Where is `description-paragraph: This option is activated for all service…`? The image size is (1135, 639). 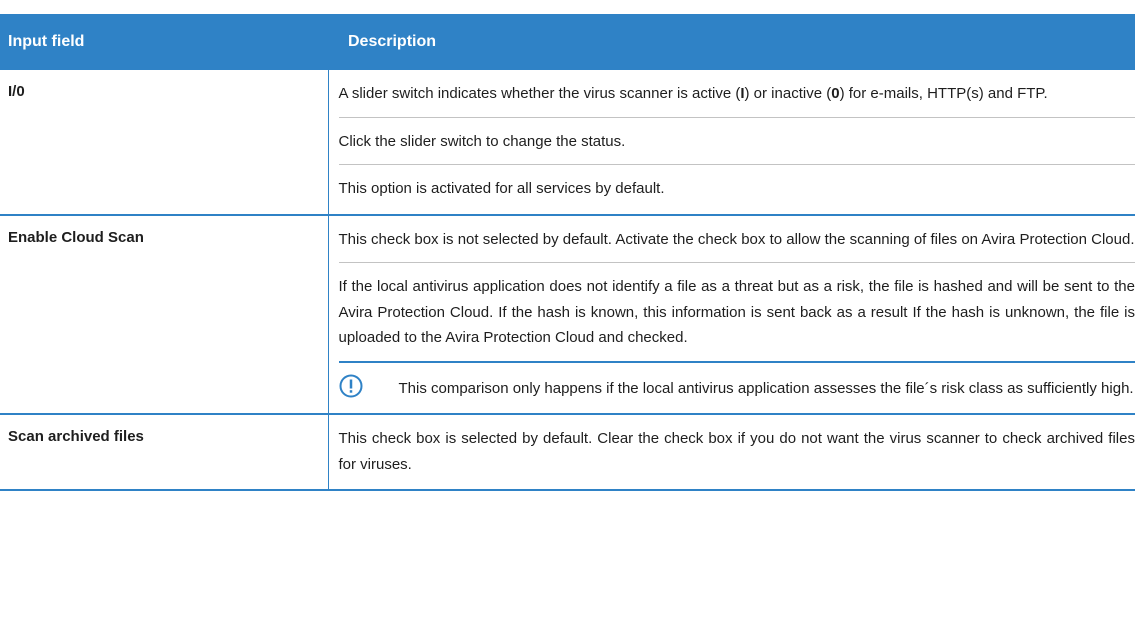 description-paragraph: This option is activated for all service… is located at coordinates (501, 188).